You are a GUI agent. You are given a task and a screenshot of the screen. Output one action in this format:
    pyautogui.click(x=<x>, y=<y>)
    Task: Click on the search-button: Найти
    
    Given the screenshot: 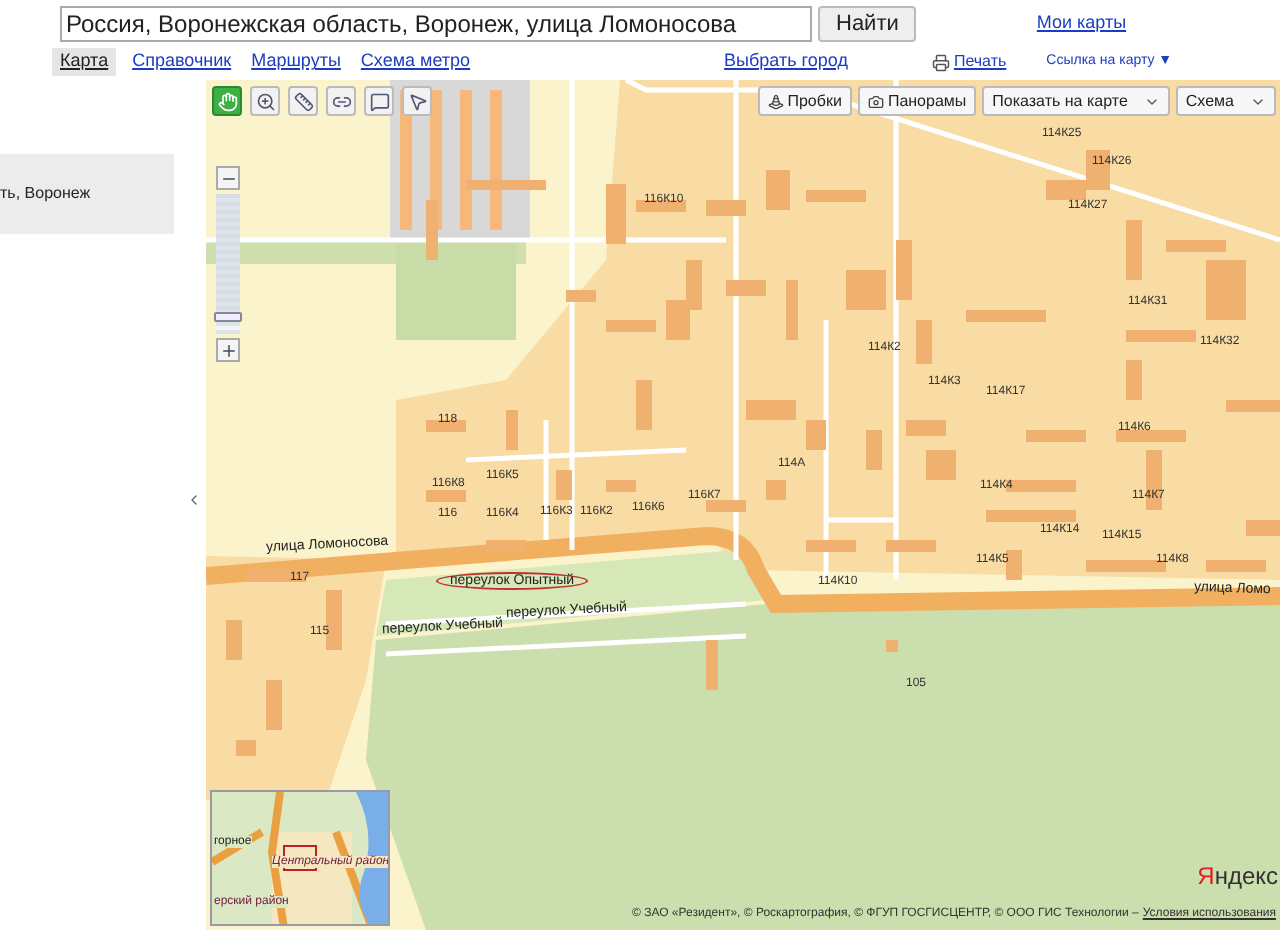 What is the action you would take?
    pyautogui.click(x=867, y=24)
    